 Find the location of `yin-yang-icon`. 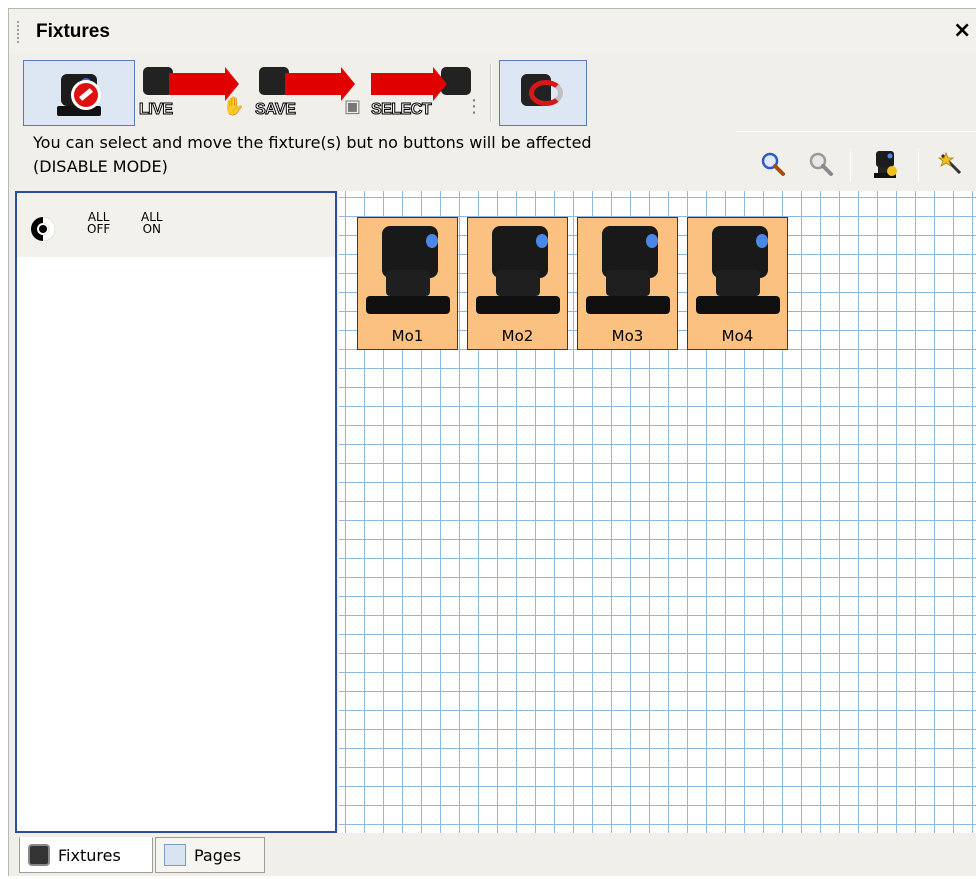

yin-yang-icon is located at coordinates (43, 229).